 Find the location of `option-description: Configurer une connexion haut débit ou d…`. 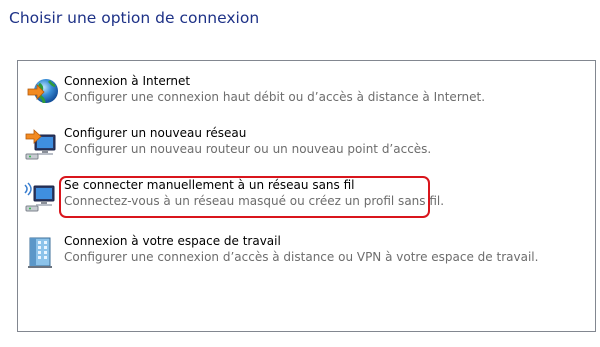

option-description: Configurer une connexion haut débit ou d… is located at coordinates (275, 97).